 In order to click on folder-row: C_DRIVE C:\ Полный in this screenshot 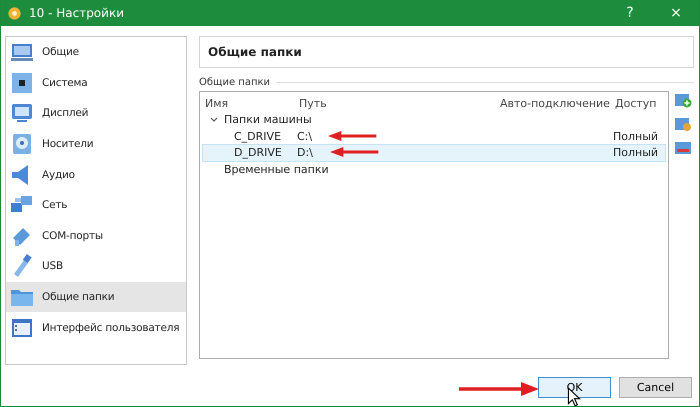, I will do `click(434, 136)`.